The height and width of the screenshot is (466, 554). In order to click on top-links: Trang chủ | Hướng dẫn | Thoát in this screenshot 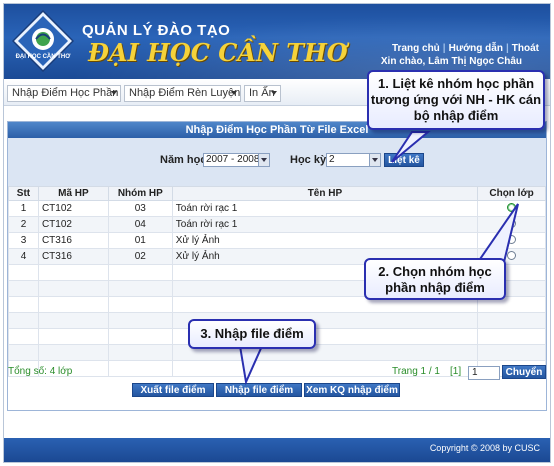, I will do `click(465, 48)`.